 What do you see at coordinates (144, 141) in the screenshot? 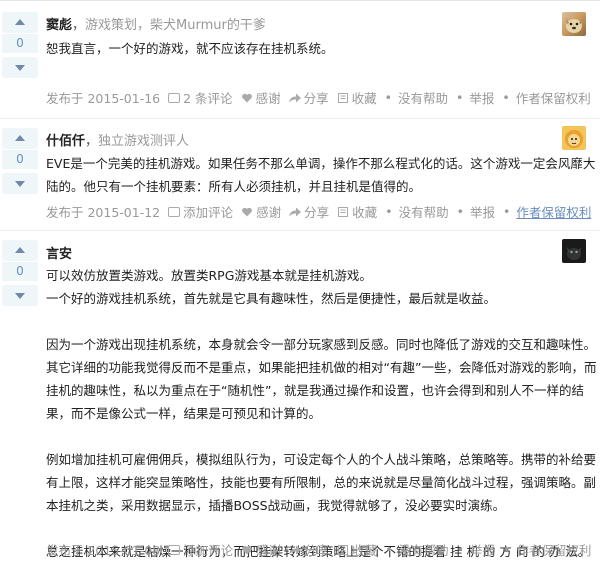
I see `author-bio: 独立游戏测评人` at bounding box center [144, 141].